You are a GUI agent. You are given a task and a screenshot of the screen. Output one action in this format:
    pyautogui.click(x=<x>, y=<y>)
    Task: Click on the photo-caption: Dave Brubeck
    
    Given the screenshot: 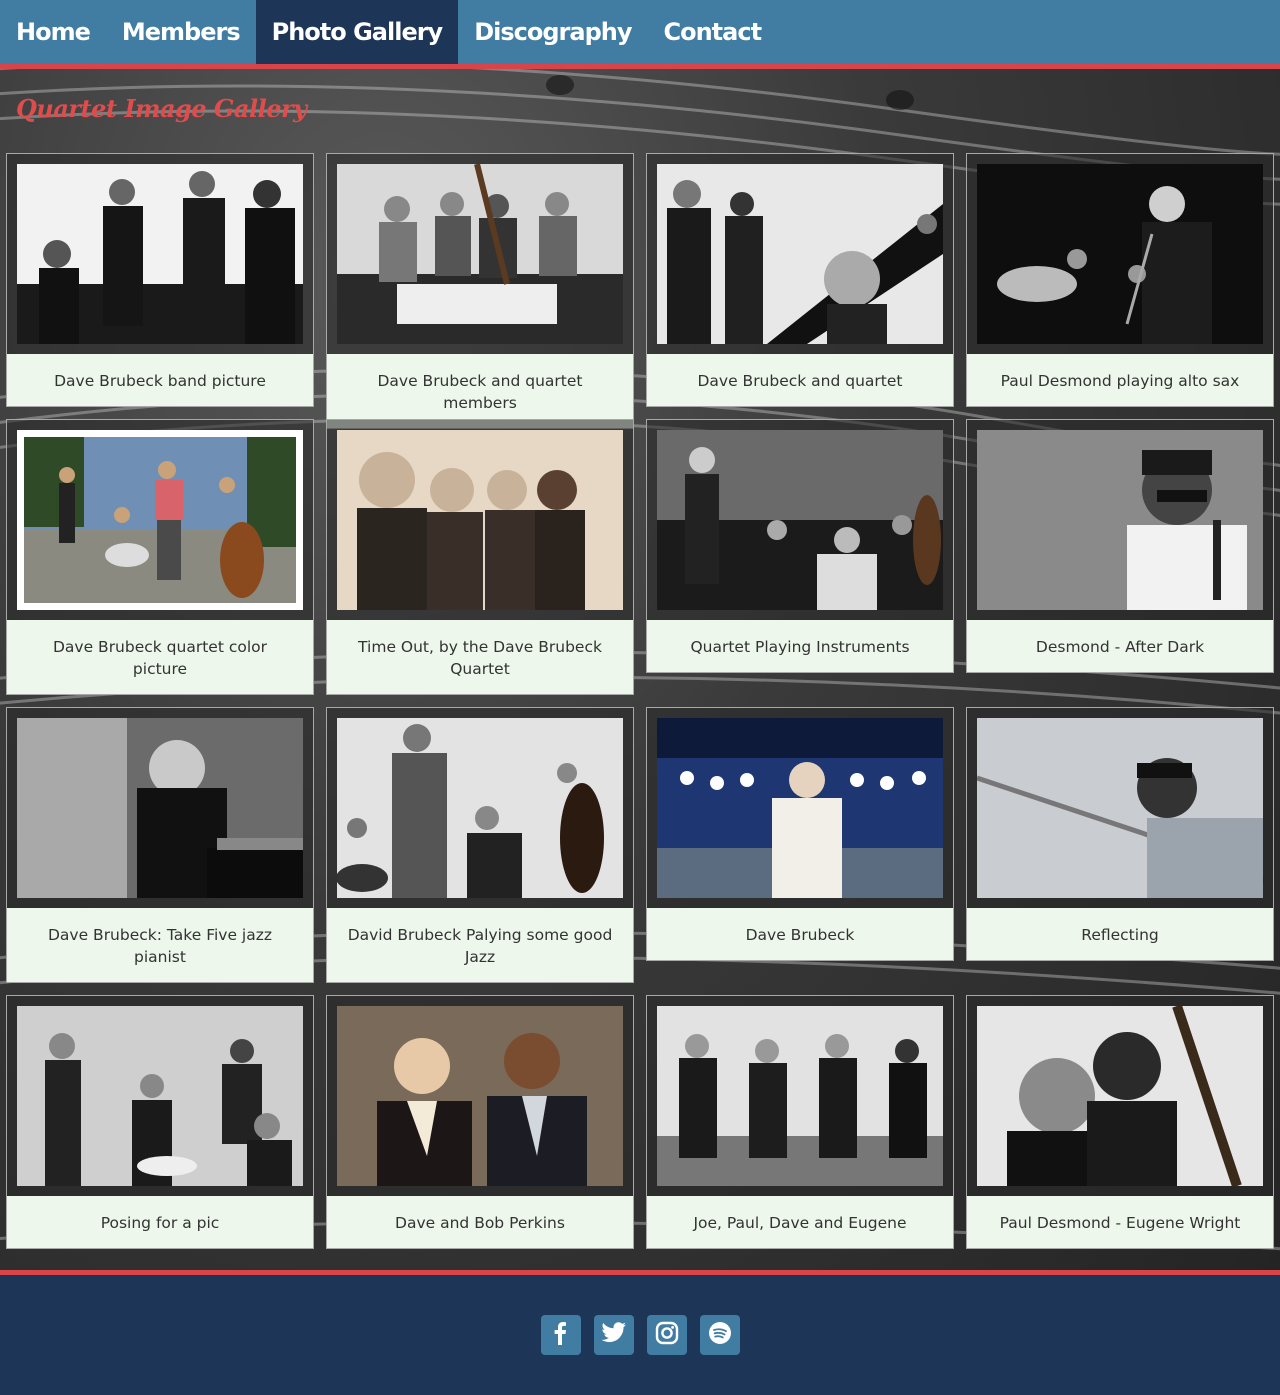 What is the action you would take?
    pyautogui.click(x=800, y=934)
    